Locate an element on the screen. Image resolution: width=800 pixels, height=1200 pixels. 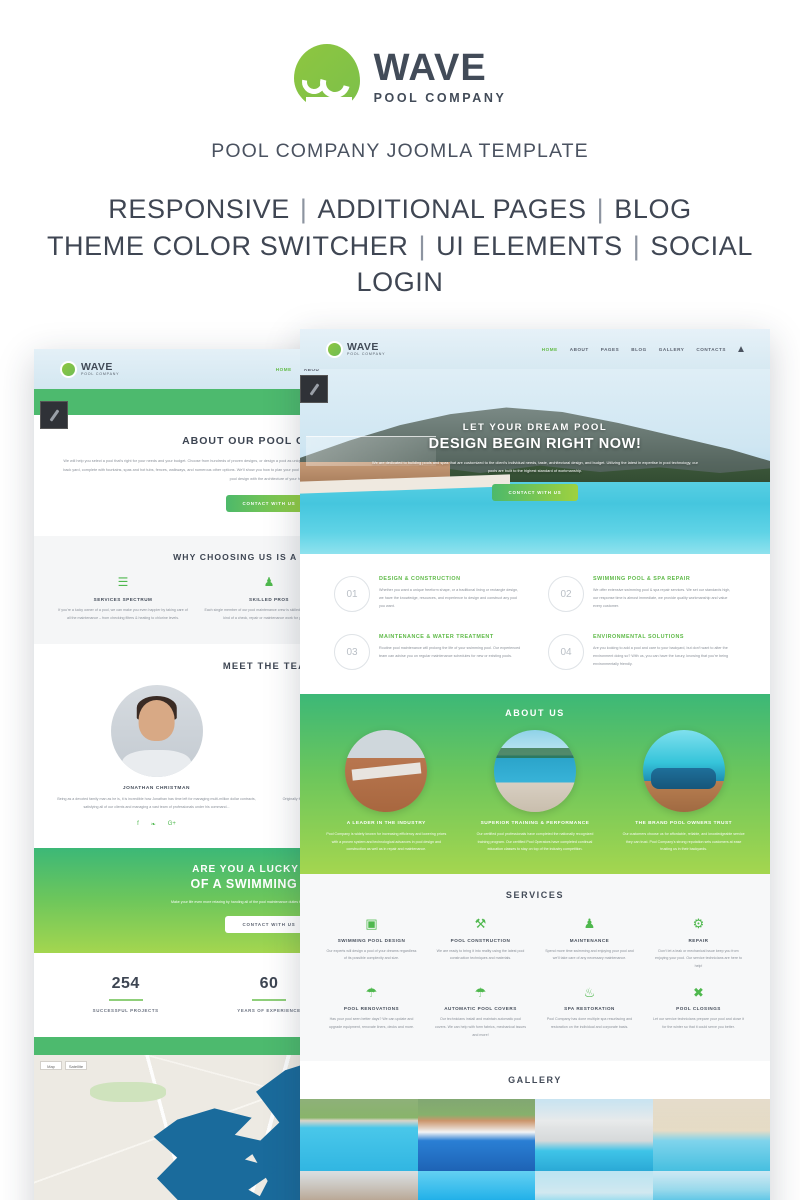
spa-icon: ♨ is located at coordinates (589, 992).